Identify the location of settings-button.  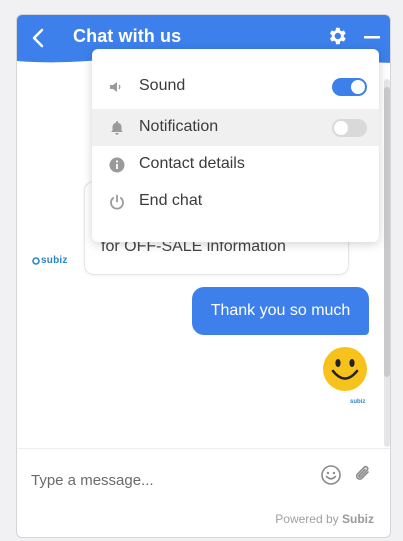
(338, 37).